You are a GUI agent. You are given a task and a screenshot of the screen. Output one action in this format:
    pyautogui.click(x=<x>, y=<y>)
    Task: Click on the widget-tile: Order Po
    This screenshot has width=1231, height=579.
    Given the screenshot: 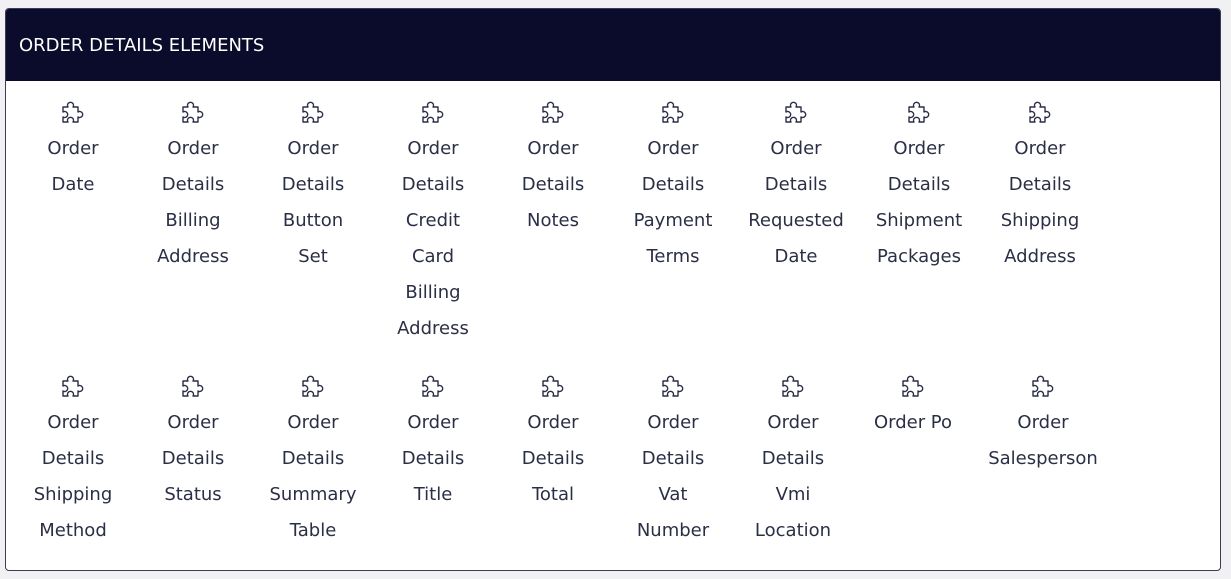 What is the action you would take?
    pyautogui.click(x=913, y=405)
    